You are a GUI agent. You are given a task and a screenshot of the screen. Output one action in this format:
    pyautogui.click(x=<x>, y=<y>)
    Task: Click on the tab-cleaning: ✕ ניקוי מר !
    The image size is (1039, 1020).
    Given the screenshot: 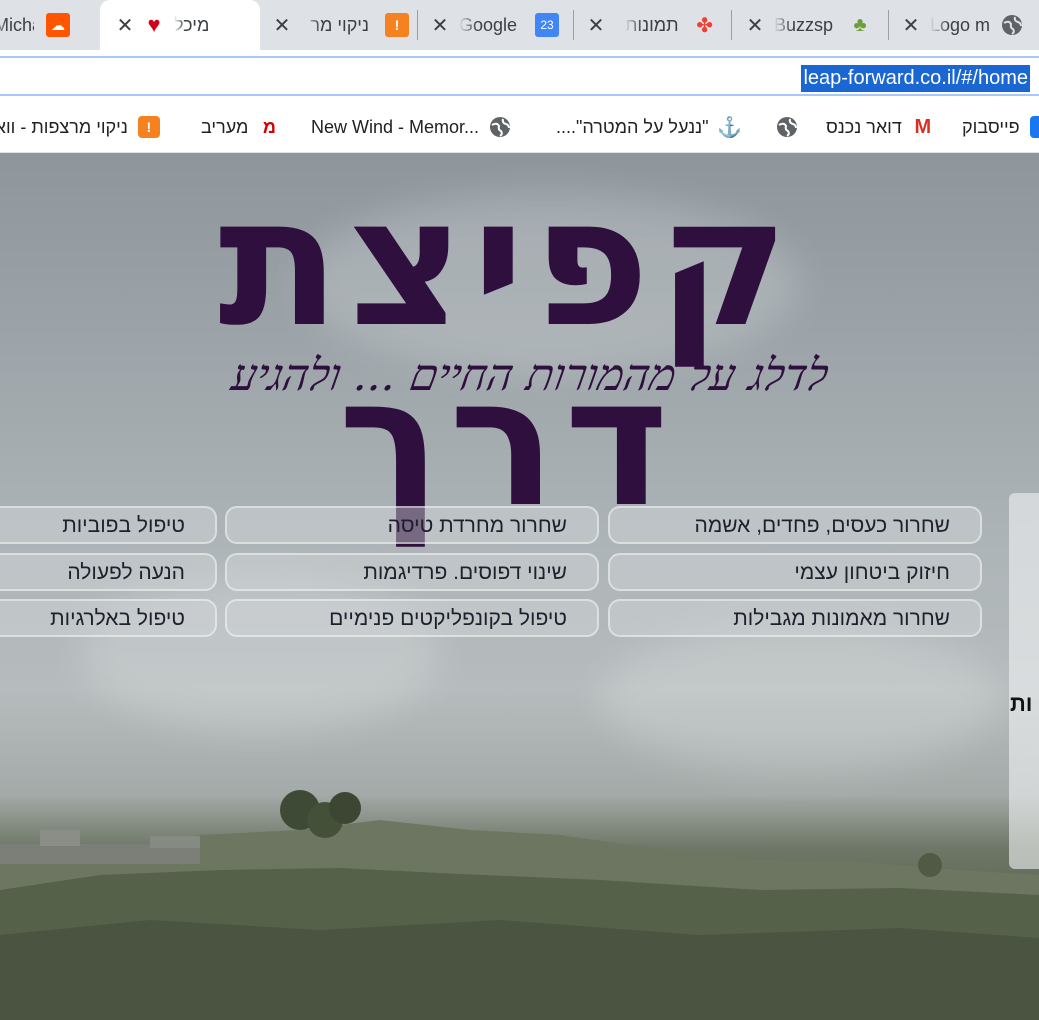 What is the action you would take?
    pyautogui.click(x=340, y=25)
    